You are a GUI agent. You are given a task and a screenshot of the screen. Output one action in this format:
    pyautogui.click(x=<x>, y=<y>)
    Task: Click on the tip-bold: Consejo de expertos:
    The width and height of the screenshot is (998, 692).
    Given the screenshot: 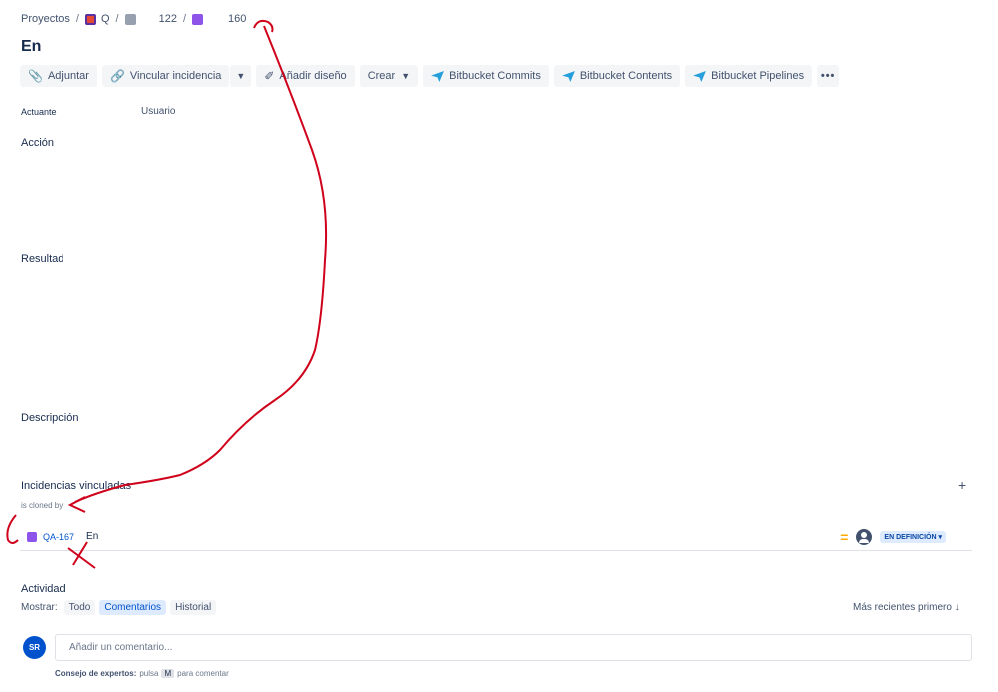 What is the action you would take?
    pyautogui.click(x=96, y=673)
    